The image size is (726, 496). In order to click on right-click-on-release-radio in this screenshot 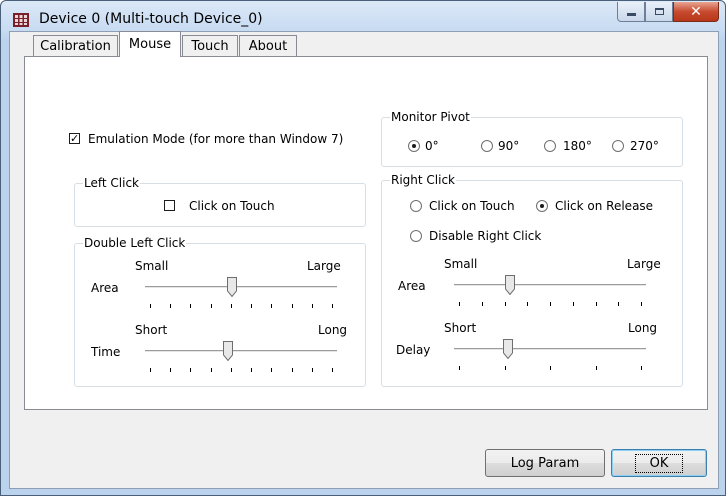, I will do `click(542, 206)`.